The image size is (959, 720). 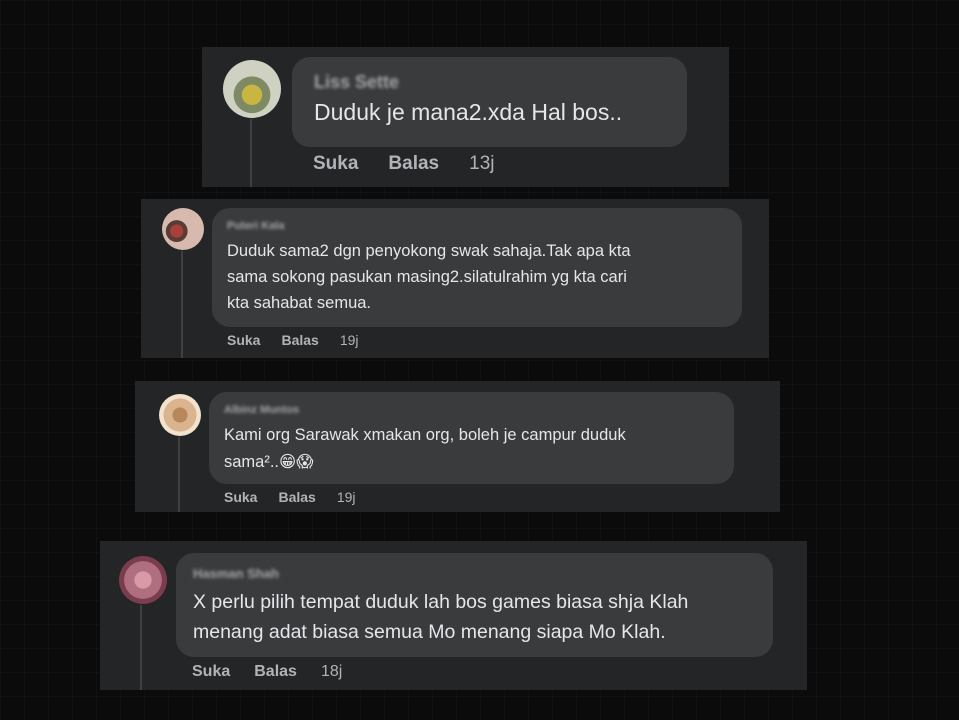 I want to click on comment-author: Albinz Muntos, so click(x=471, y=410).